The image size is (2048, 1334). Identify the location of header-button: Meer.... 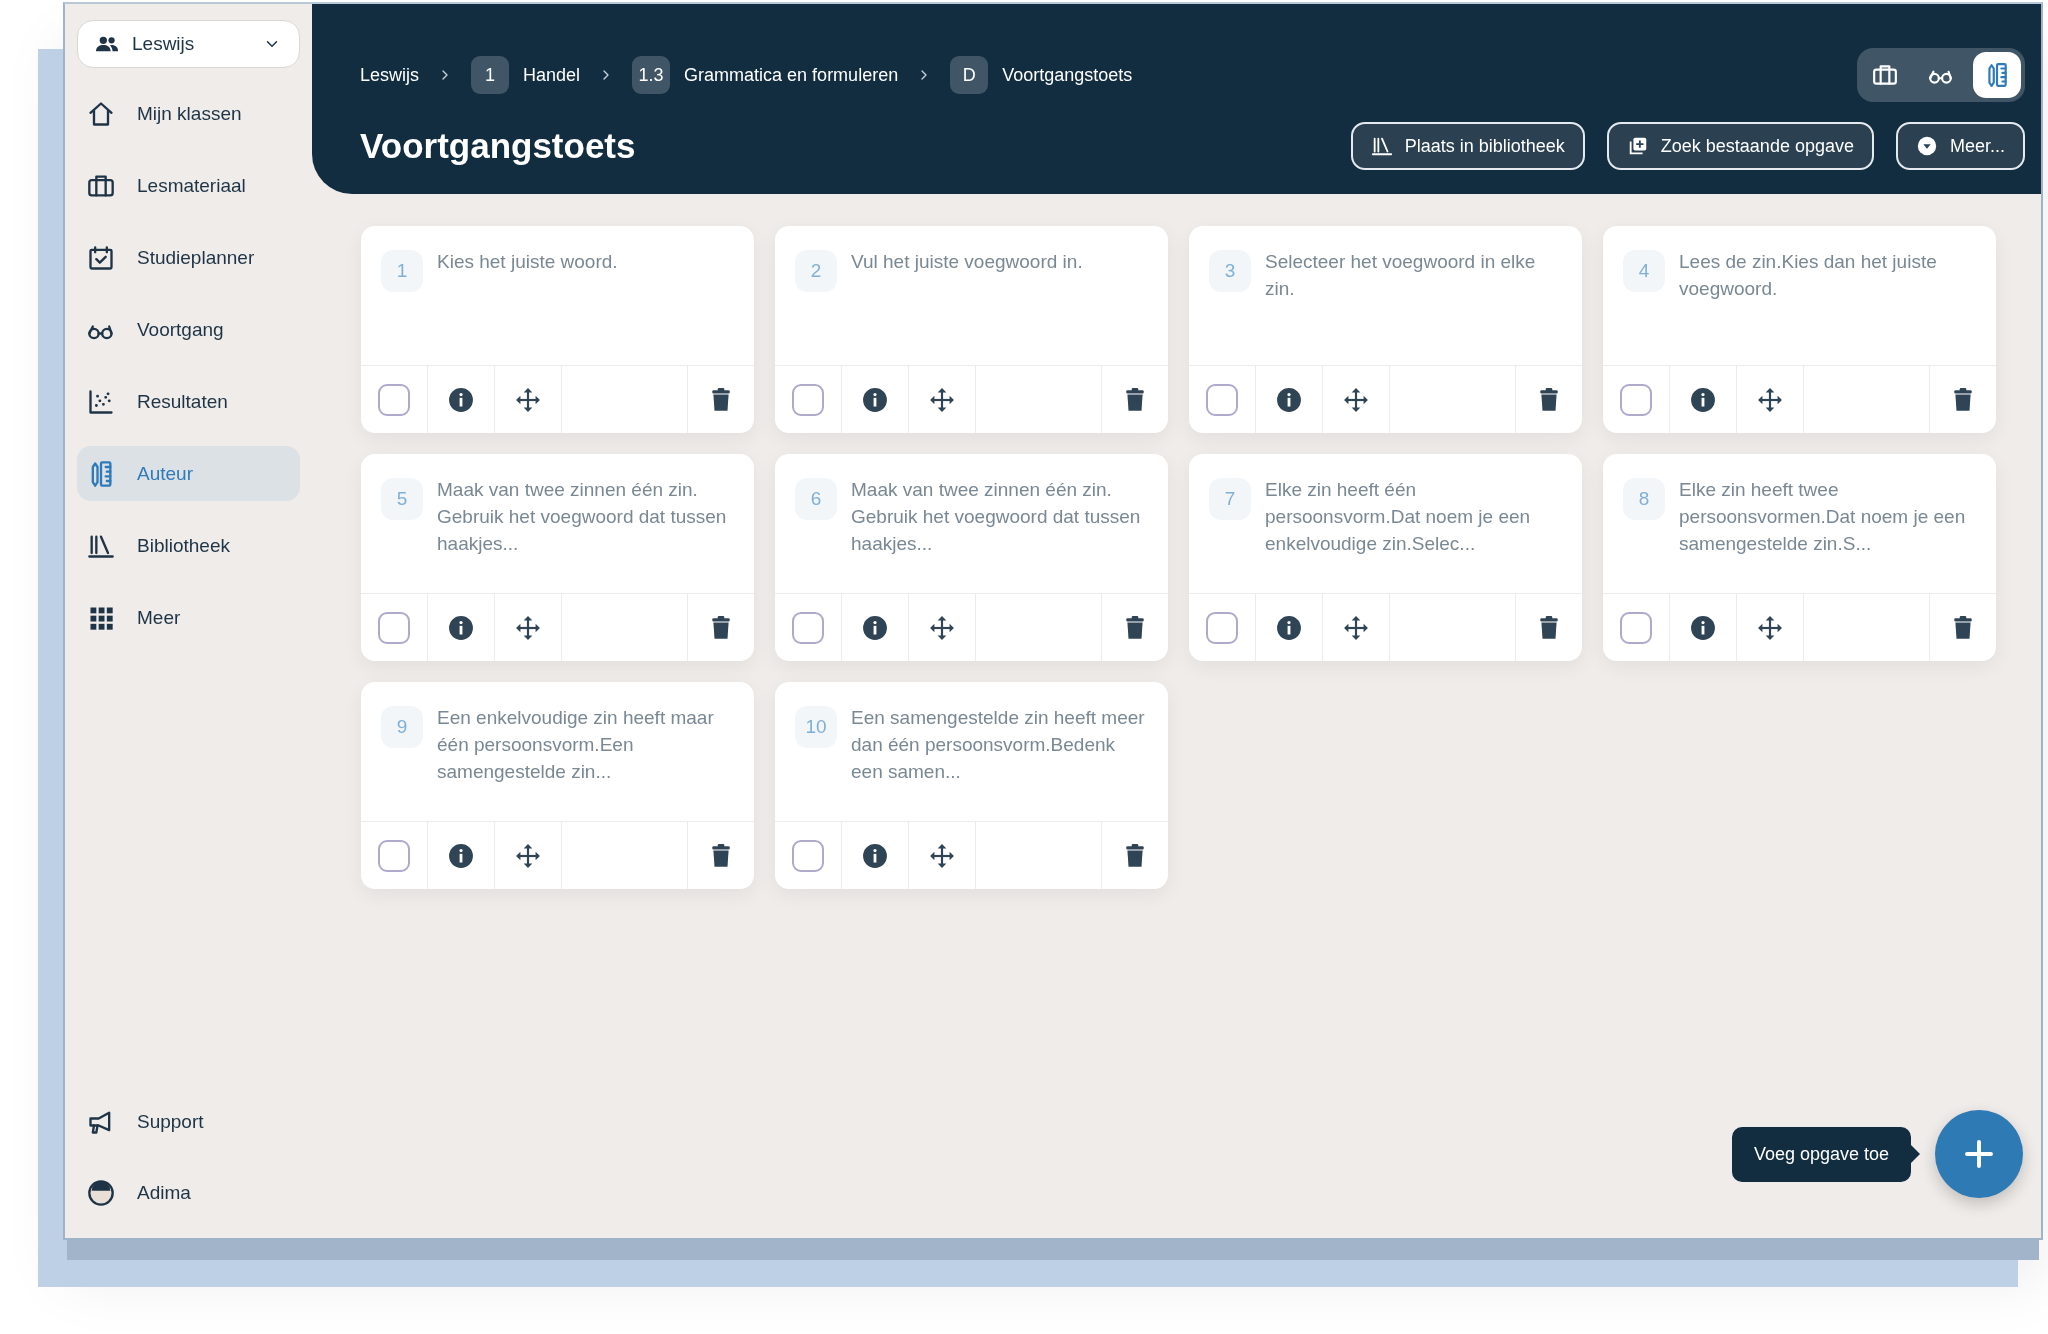
(1960, 146).